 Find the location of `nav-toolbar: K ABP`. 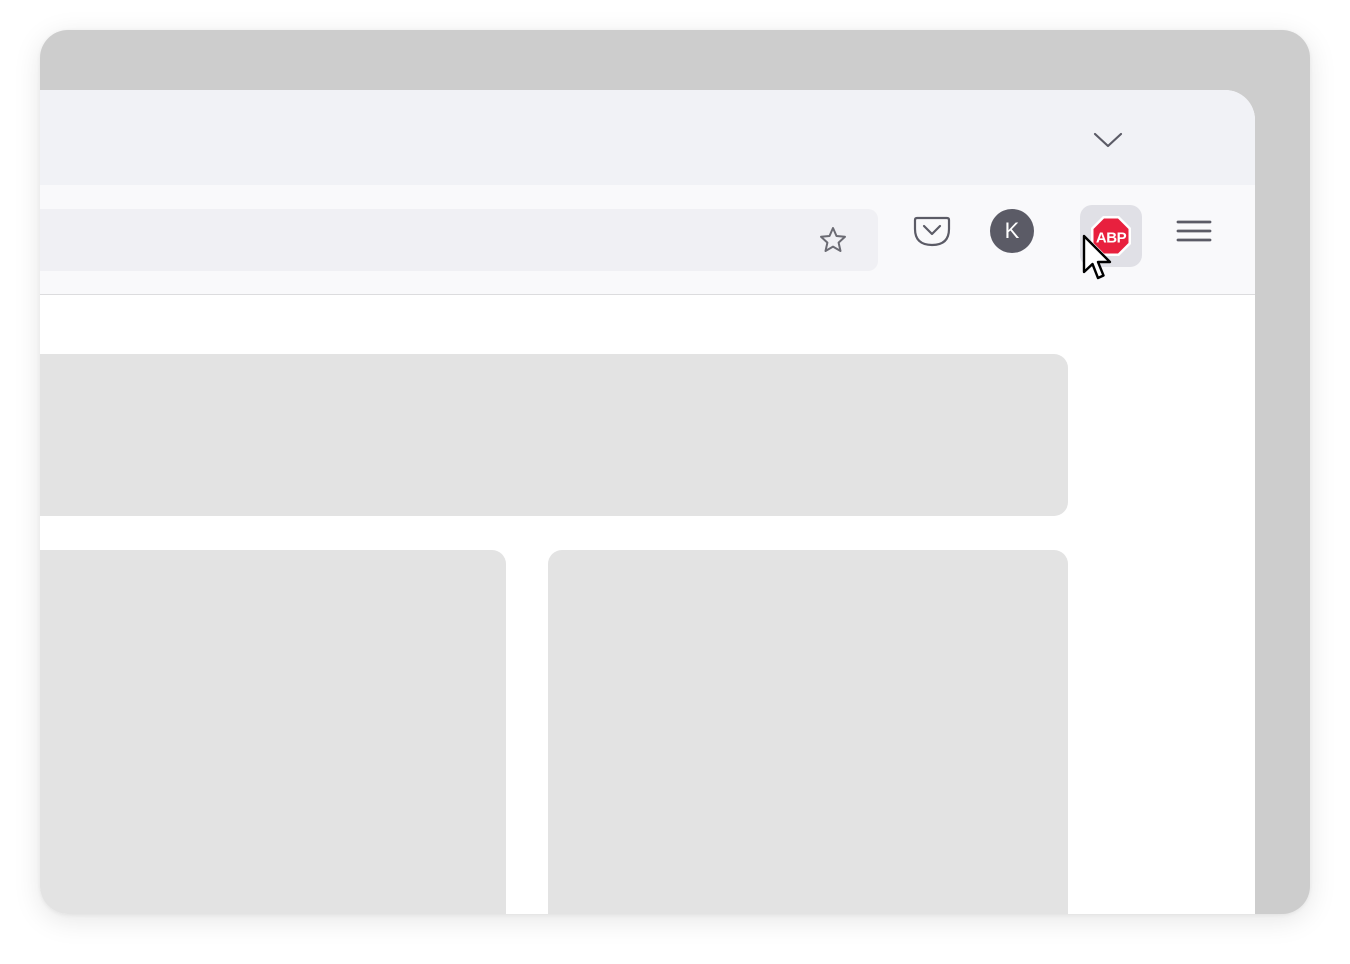

nav-toolbar: K ABP is located at coordinates (647, 240).